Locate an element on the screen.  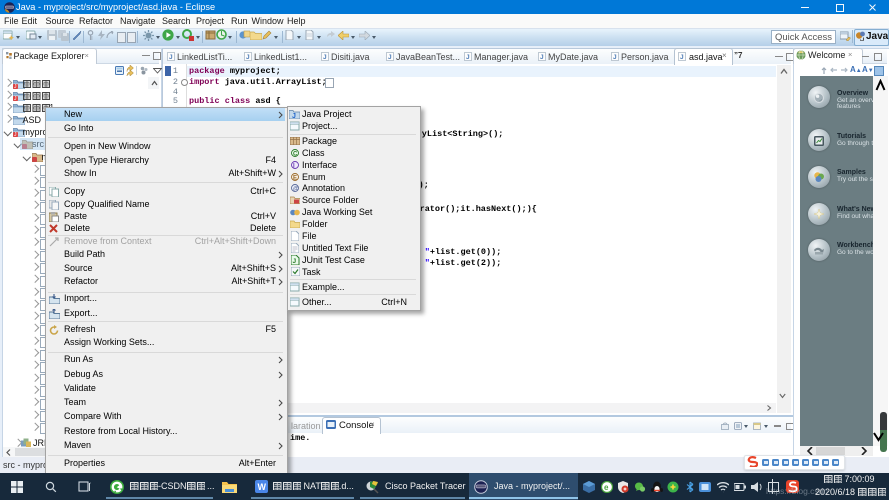
svg-text: C is located at coordinates (295, 154).